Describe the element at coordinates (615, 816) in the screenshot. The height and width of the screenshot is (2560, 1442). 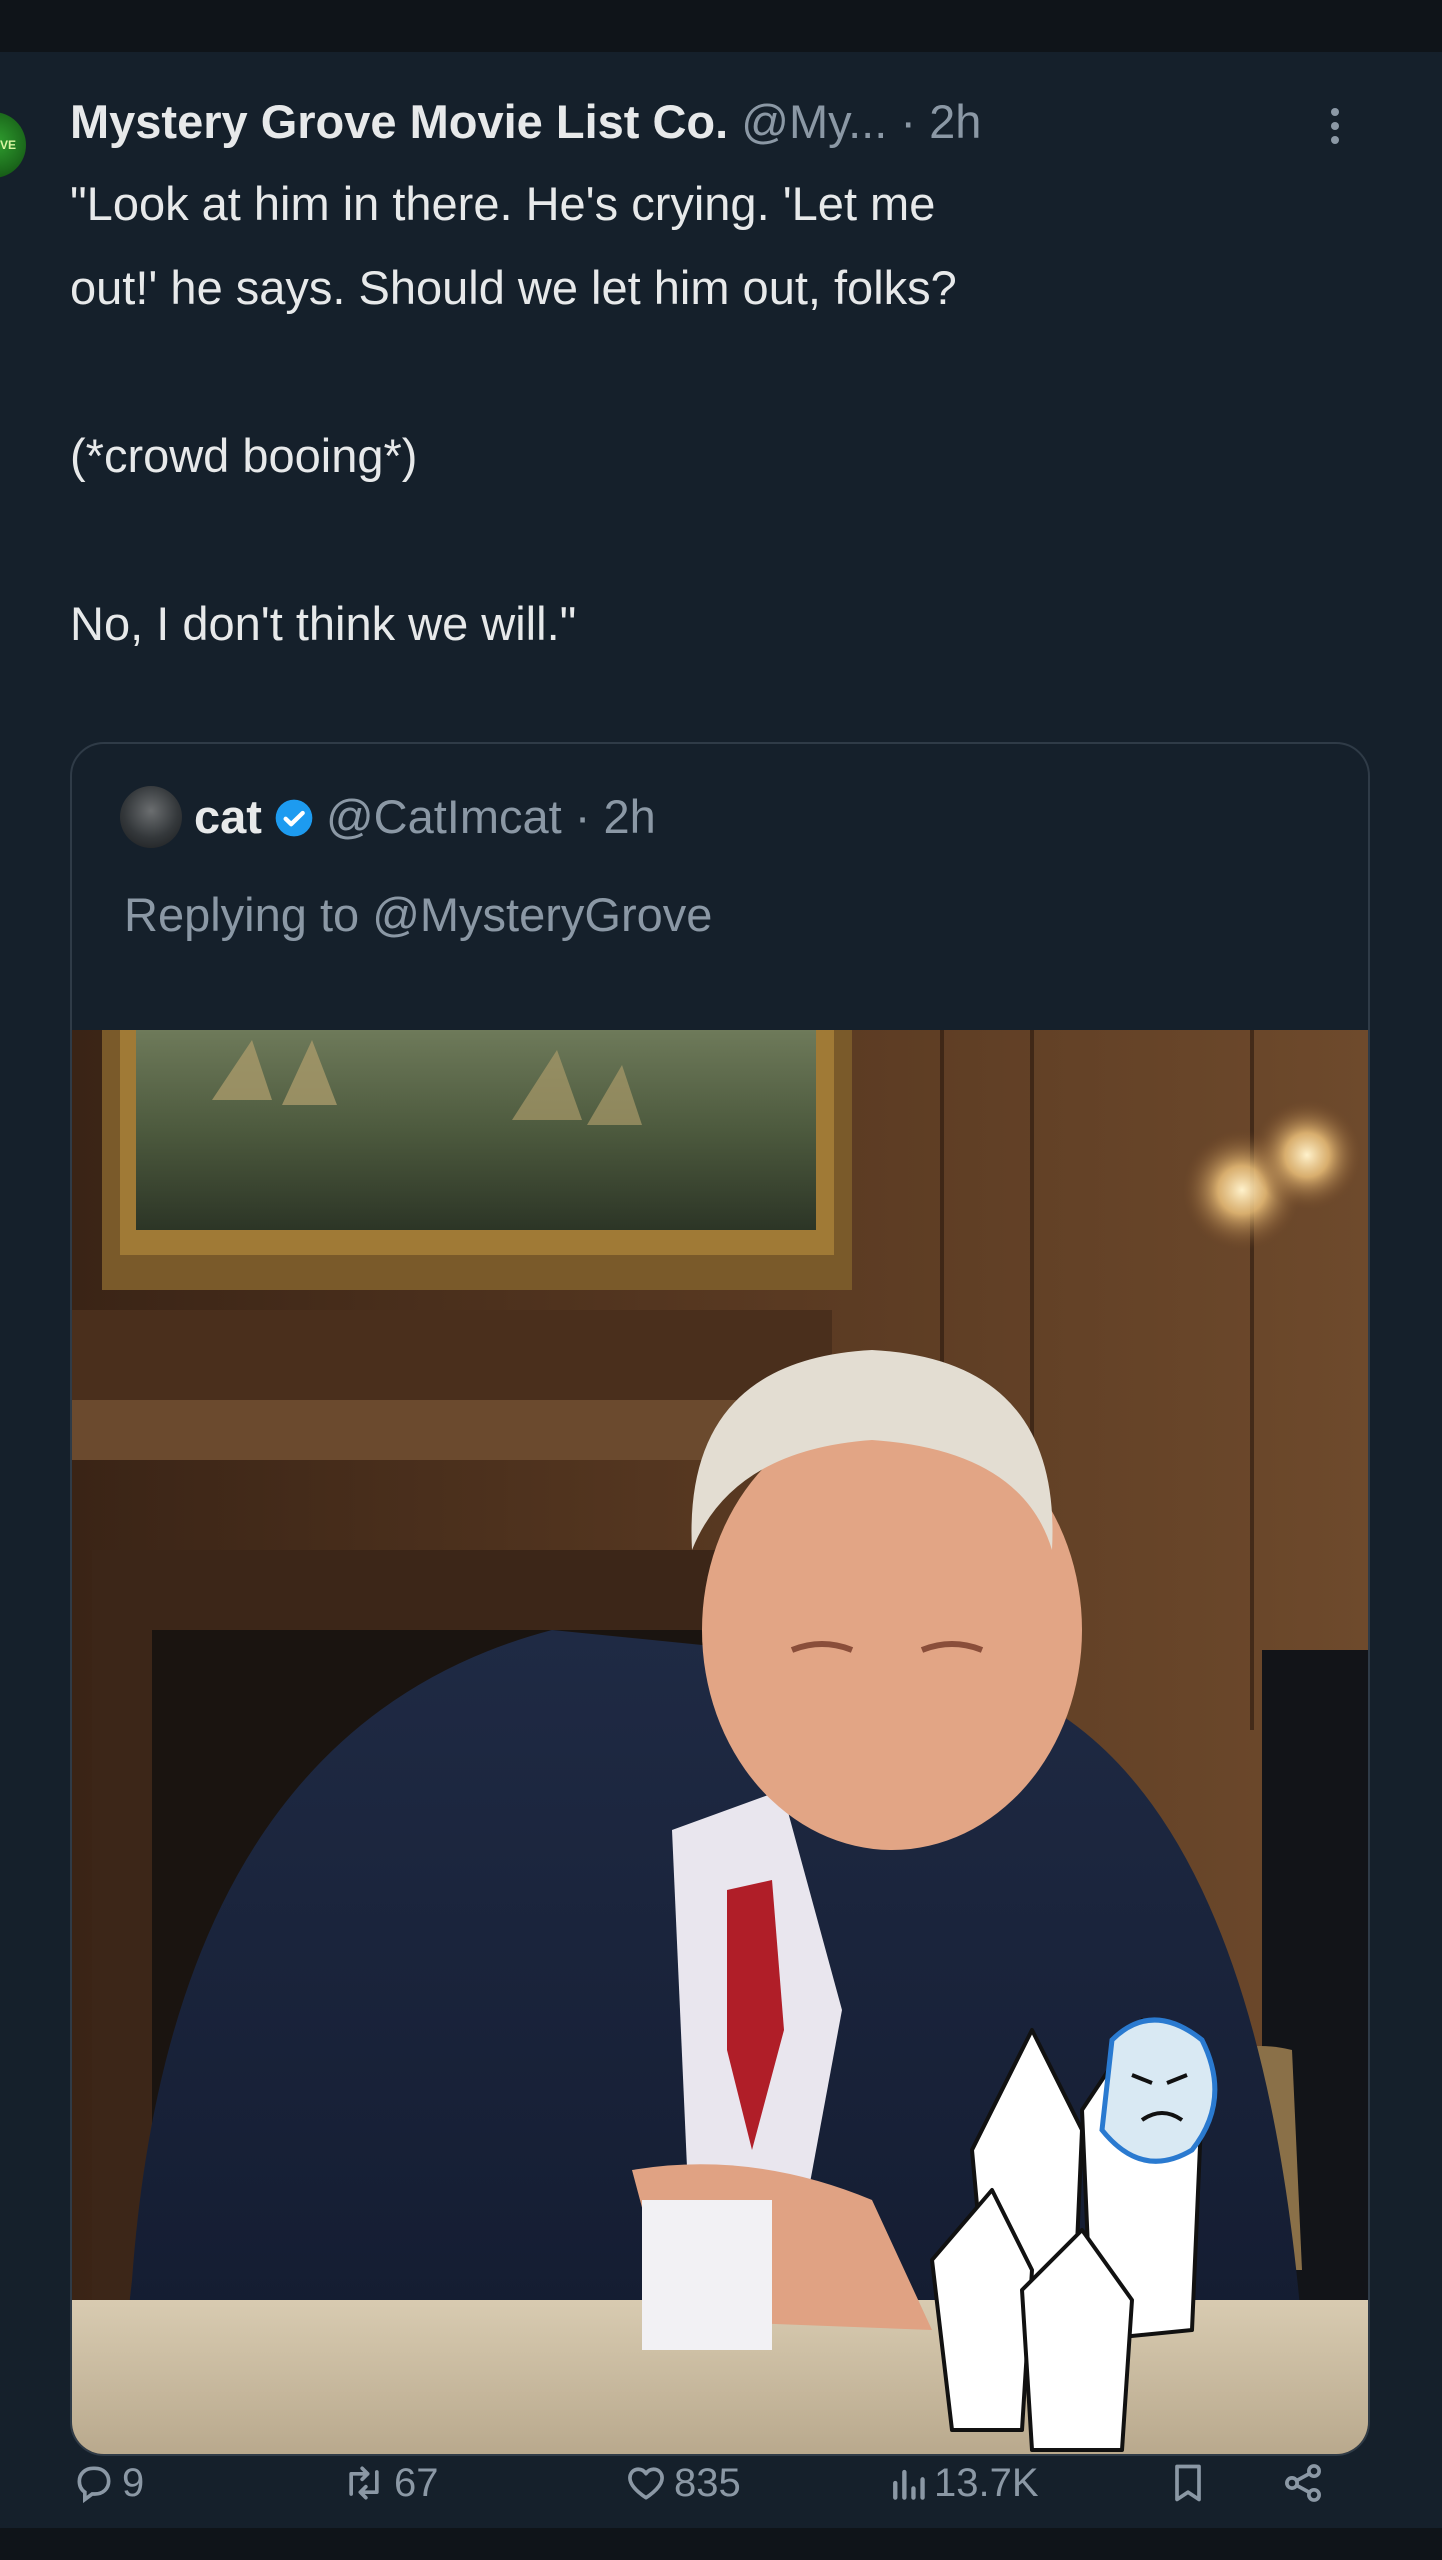
I see `quoted-tweet-time: · 2h` at that location.